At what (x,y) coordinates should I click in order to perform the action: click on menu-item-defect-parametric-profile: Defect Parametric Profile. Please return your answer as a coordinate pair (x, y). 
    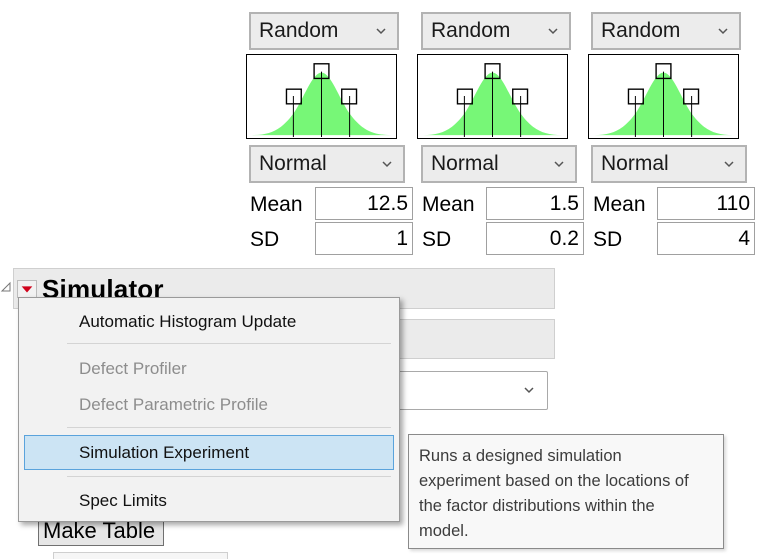
    Looking at the image, I should click on (173, 404).